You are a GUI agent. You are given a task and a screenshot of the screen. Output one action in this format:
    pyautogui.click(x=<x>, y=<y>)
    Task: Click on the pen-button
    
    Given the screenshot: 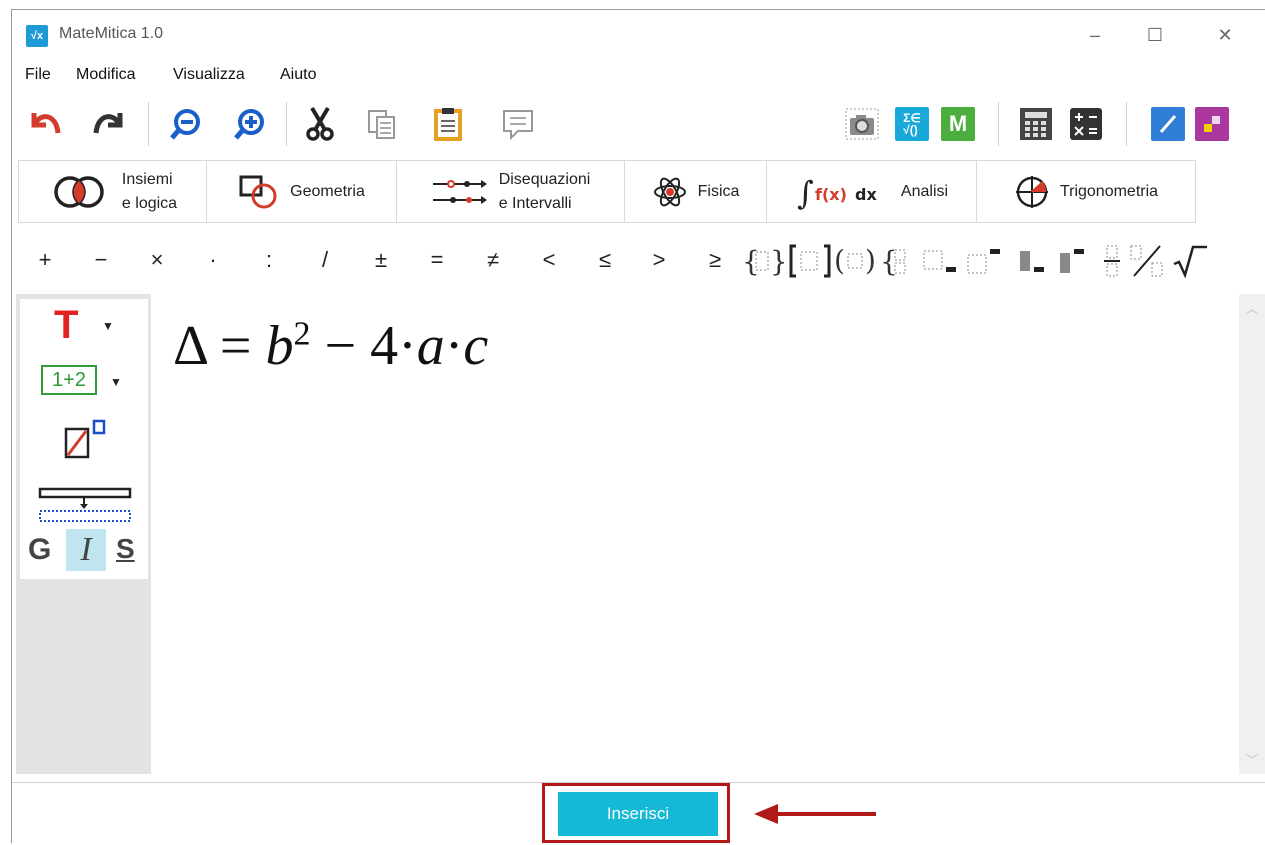 What is the action you would take?
    pyautogui.click(x=1168, y=124)
    